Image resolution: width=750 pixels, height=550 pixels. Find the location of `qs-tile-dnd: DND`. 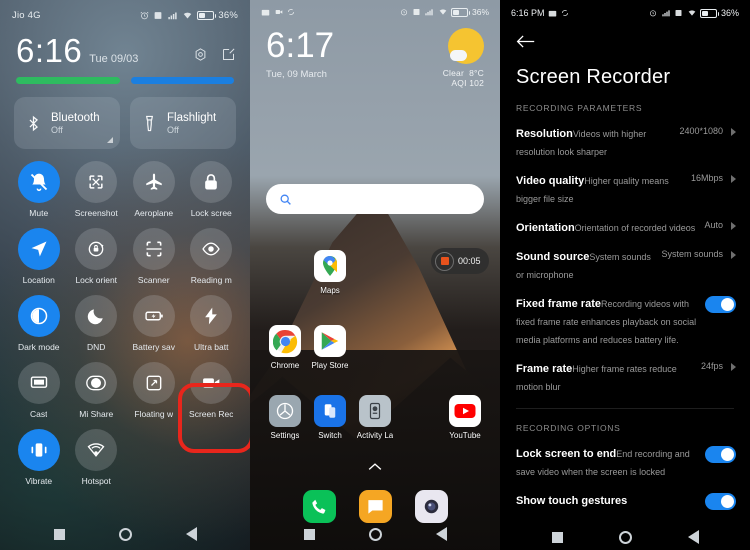

qs-tile-dnd: DND is located at coordinates (97, 323).